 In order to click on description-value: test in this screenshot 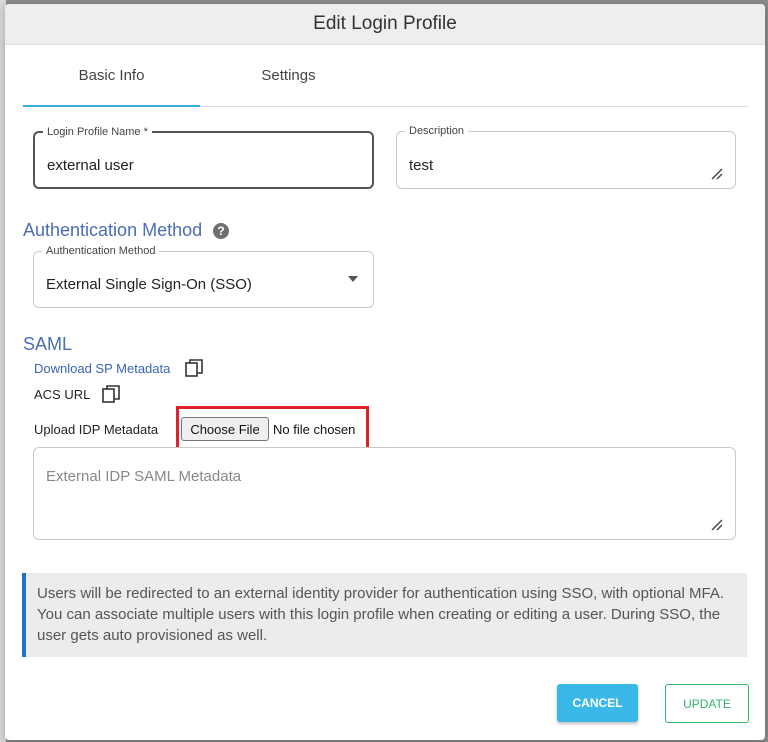, I will do `click(421, 165)`.